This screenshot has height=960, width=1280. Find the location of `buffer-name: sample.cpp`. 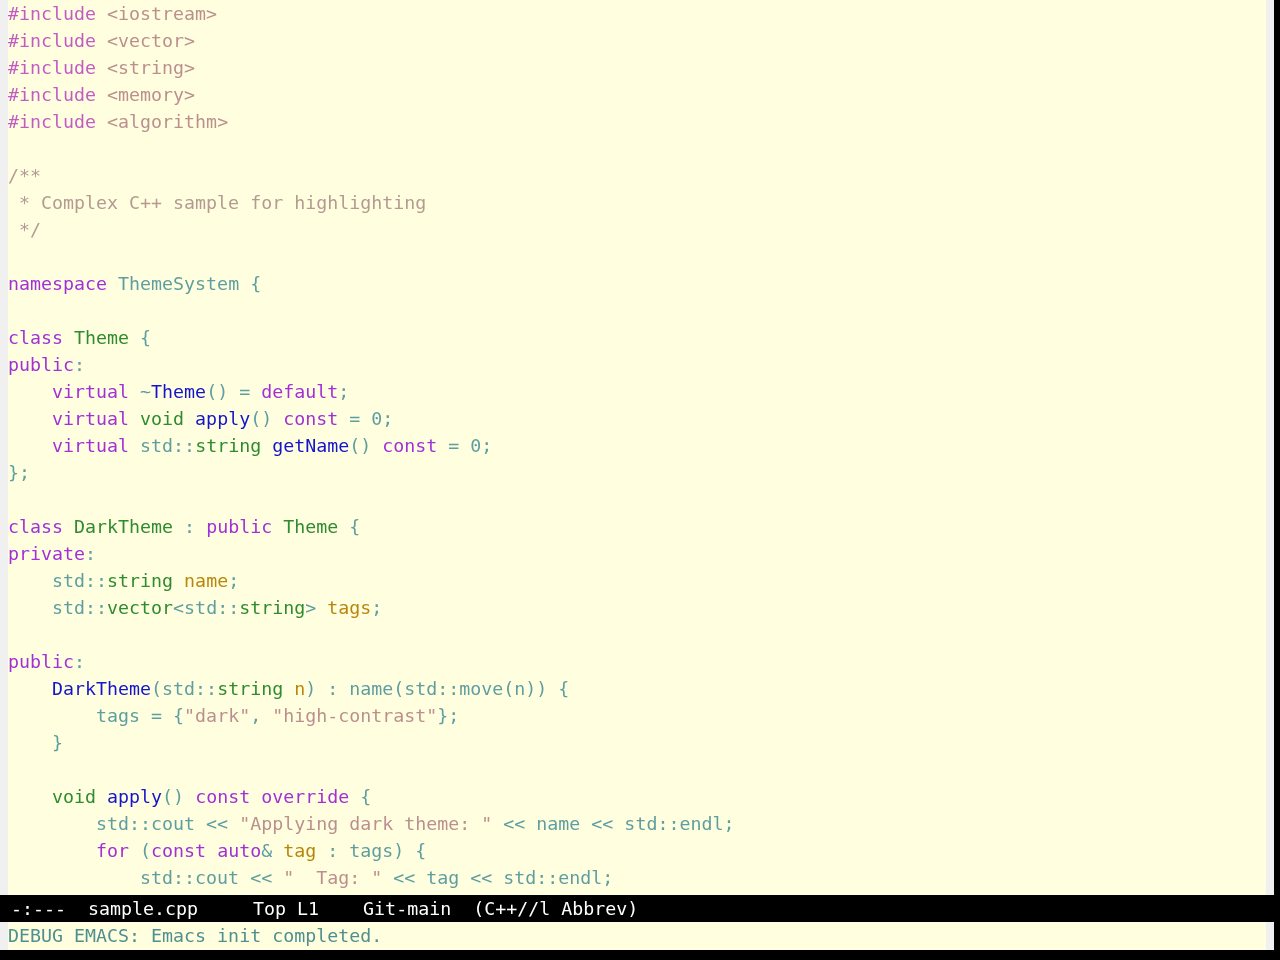

buffer-name: sample.cpp is located at coordinates (143, 909).